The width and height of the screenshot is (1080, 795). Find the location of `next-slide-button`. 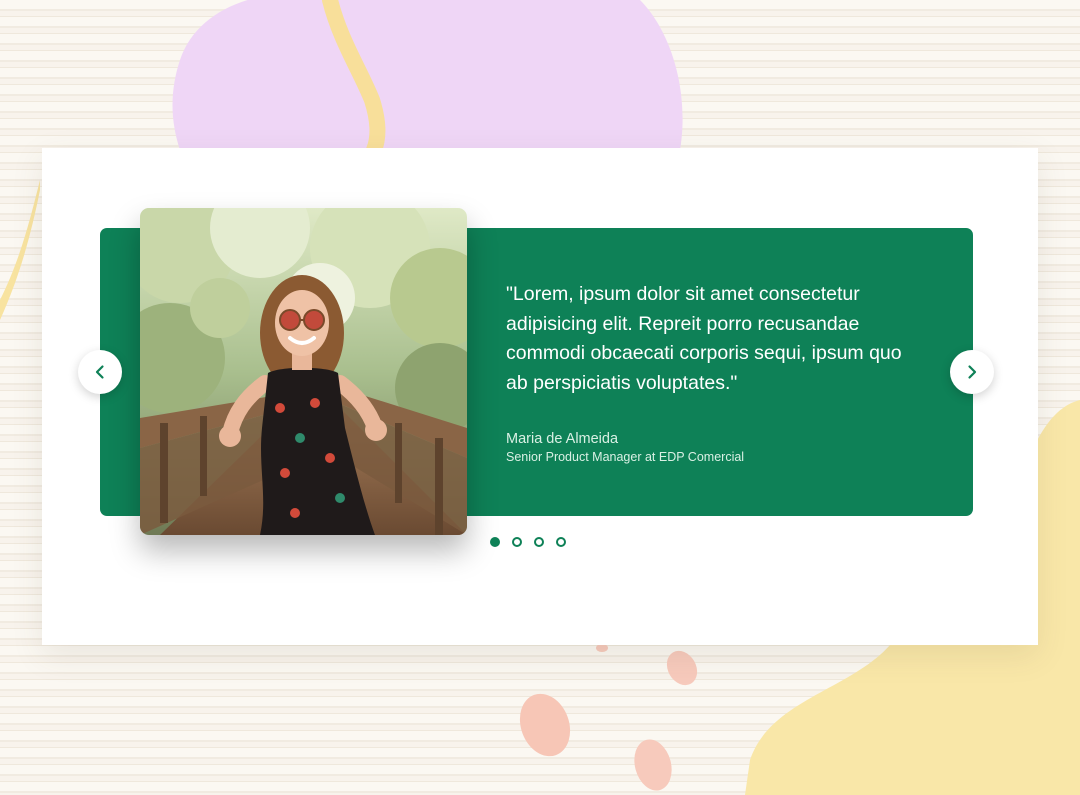

next-slide-button is located at coordinates (972, 372).